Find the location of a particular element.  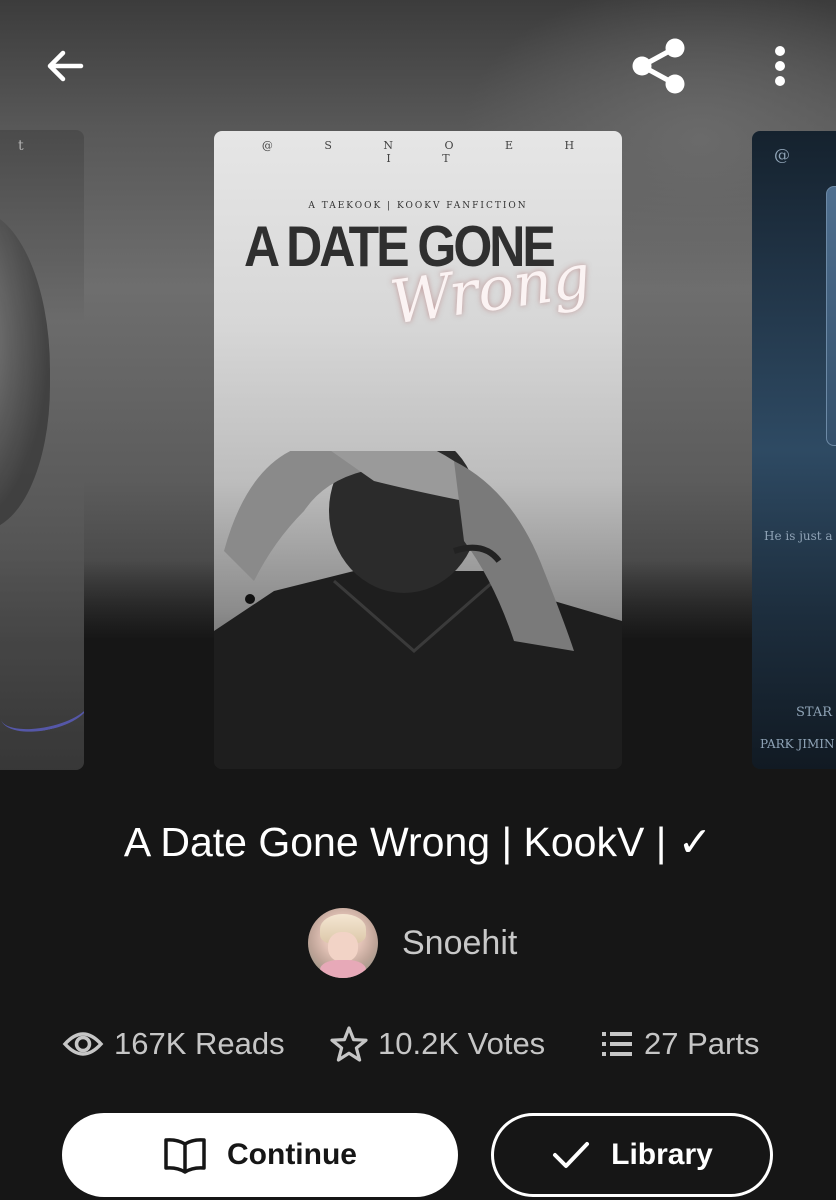

continue-label: Continue is located at coordinates (292, 1154).